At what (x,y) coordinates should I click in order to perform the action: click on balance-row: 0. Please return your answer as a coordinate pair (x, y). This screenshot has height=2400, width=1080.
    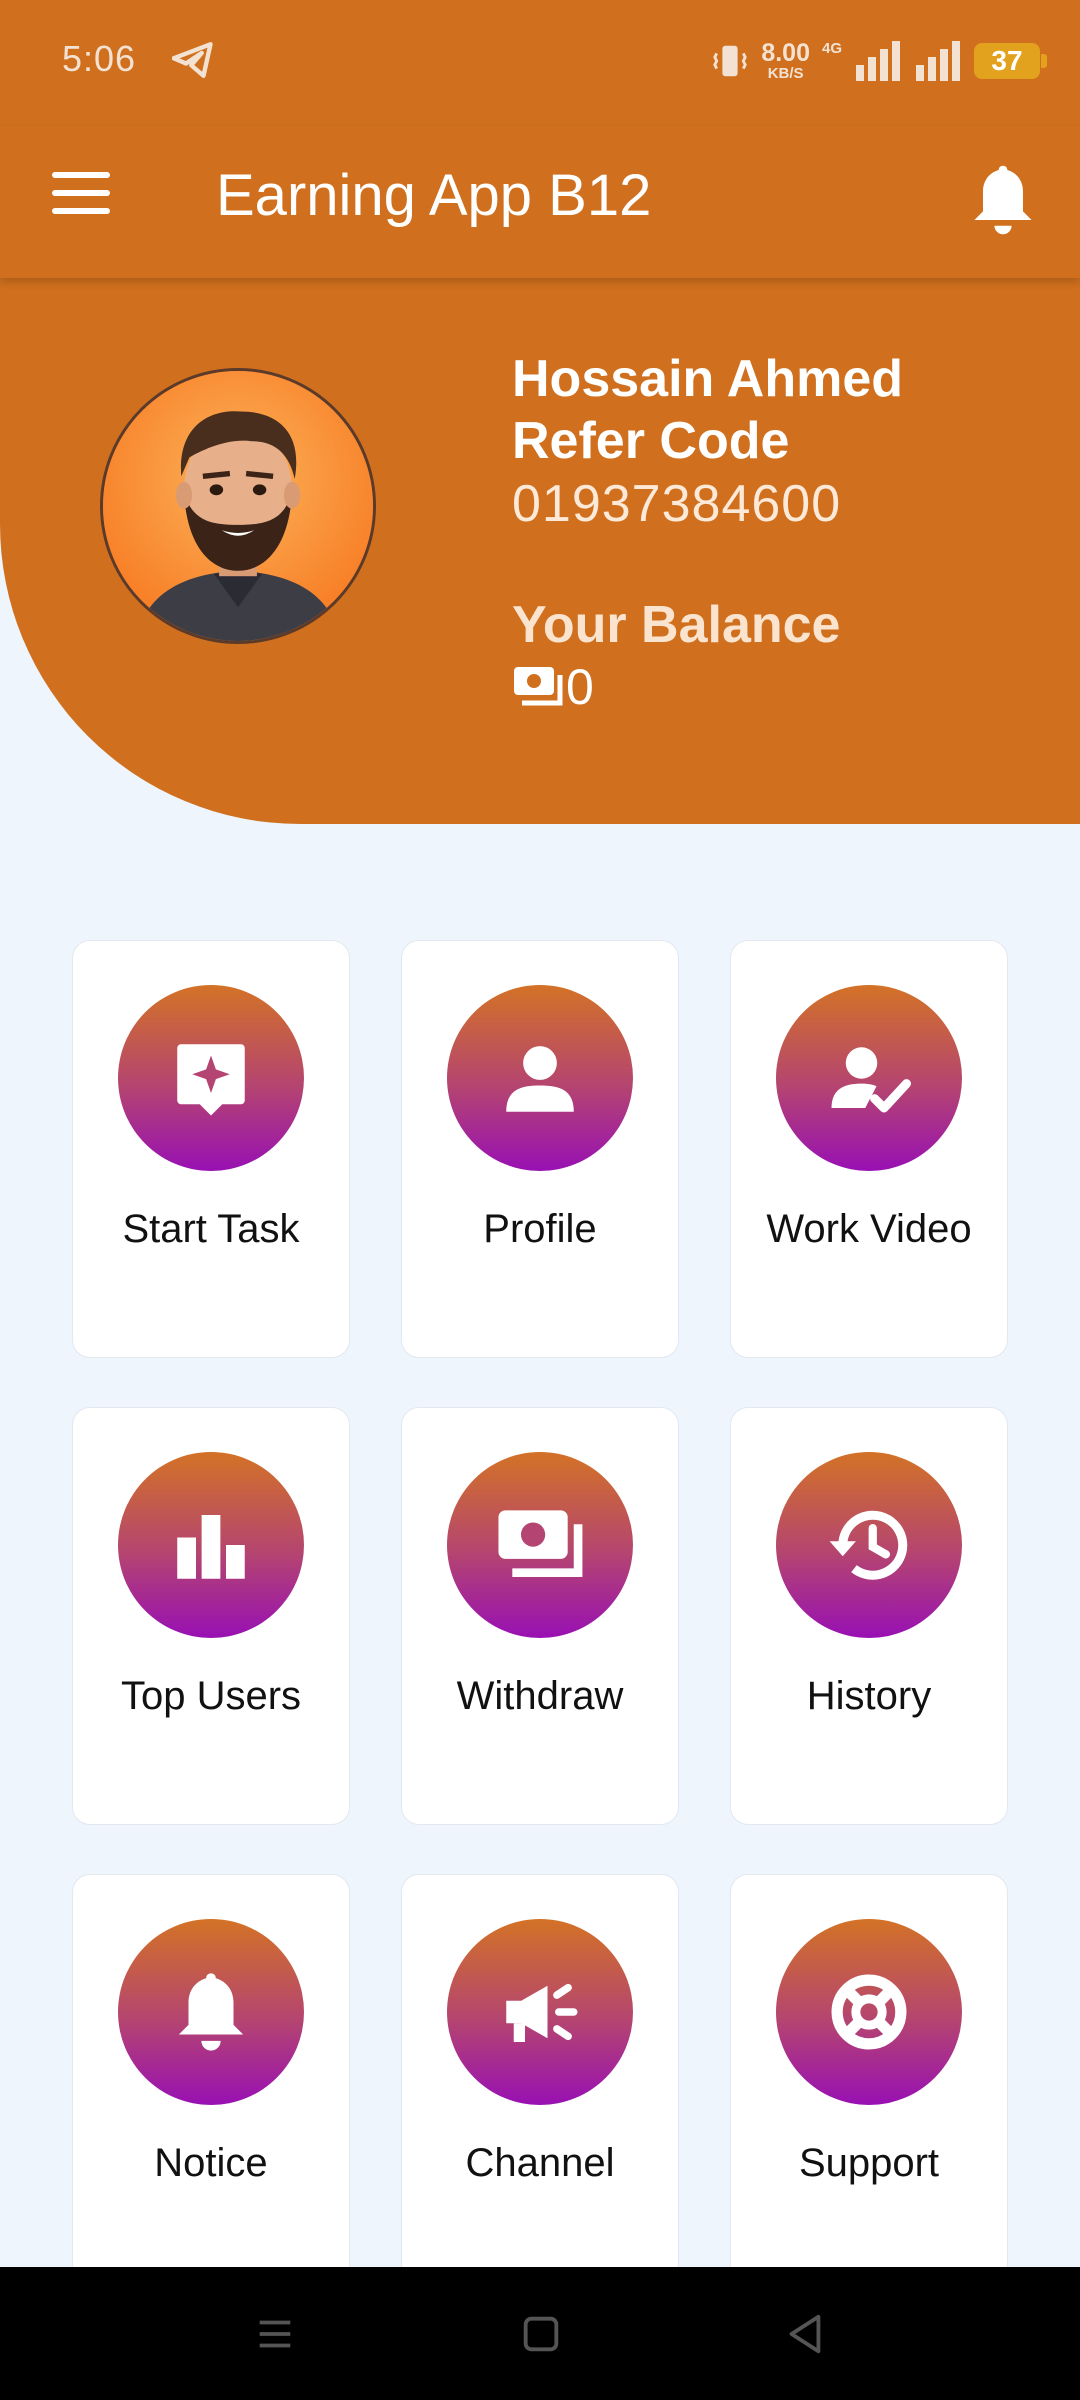
    Looking at the image, I should click on (707, 687).